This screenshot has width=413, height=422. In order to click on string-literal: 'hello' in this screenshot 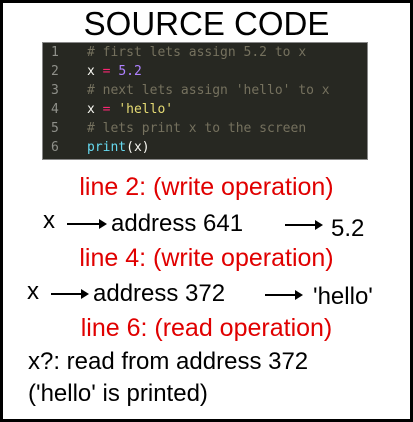, I will do `click(146, 109)`.